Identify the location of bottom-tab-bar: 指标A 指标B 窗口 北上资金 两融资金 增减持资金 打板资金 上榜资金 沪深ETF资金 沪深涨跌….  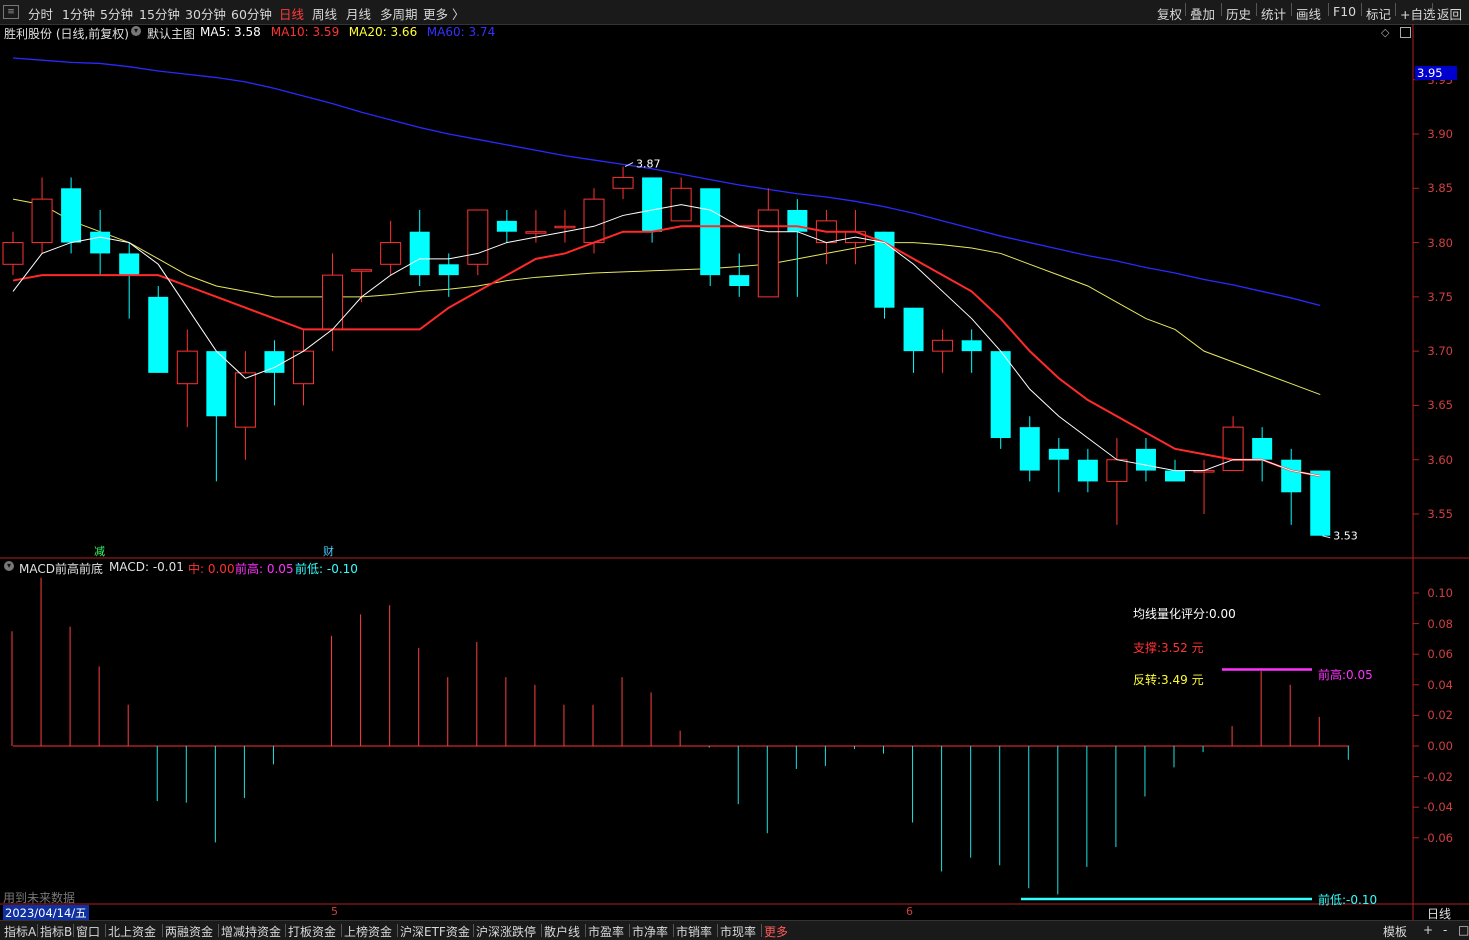
(734, 930).